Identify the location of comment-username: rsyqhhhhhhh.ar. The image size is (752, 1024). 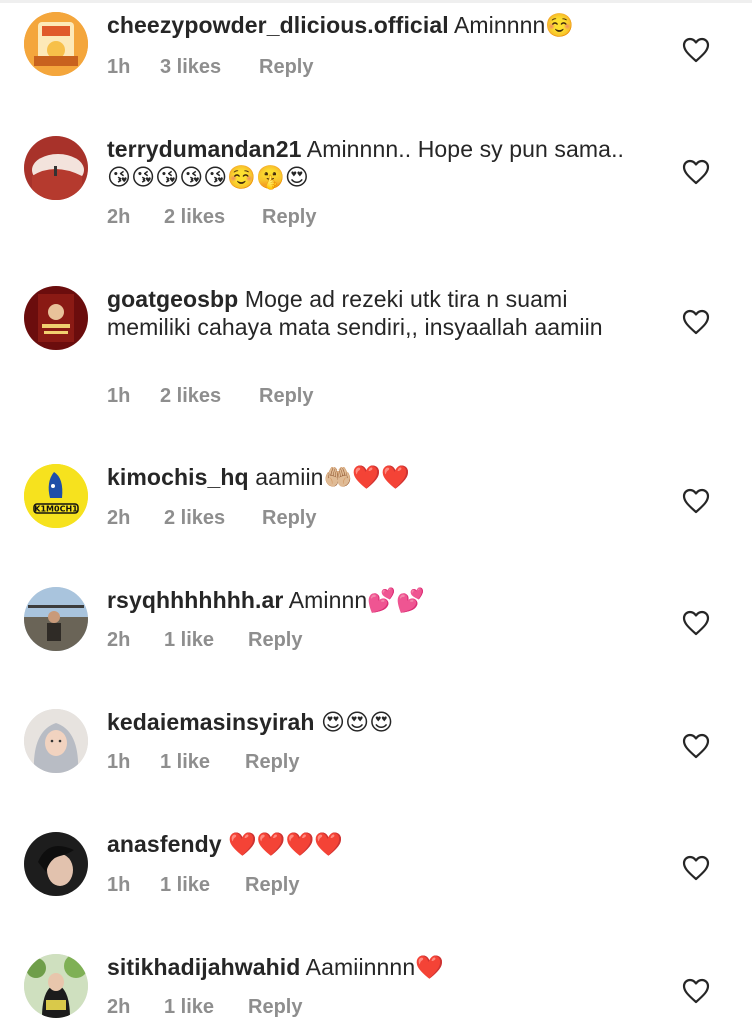
(195, 600).